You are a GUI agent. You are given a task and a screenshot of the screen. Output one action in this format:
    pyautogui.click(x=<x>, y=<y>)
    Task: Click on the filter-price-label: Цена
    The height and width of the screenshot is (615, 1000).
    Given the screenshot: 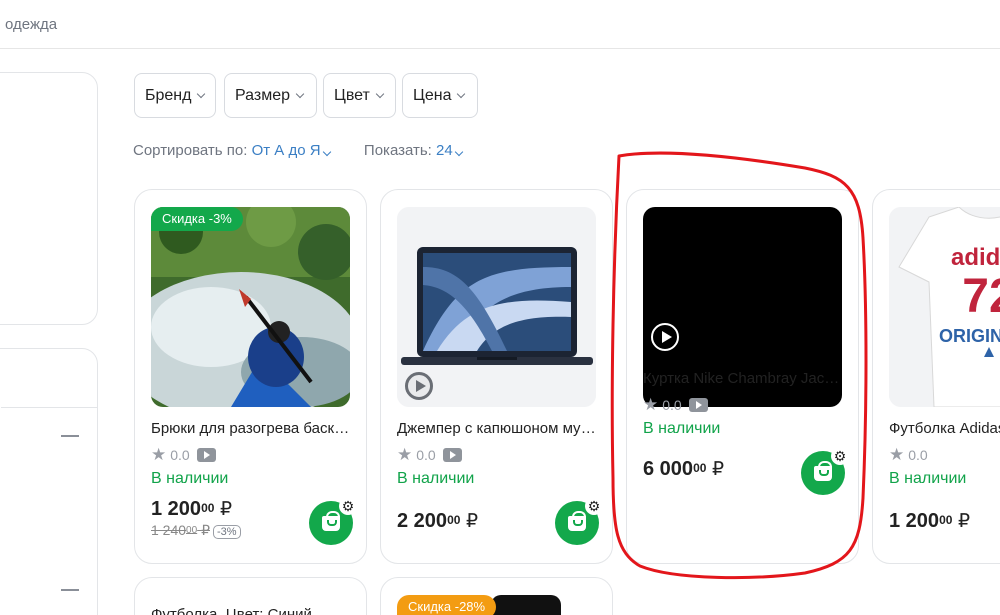 What is the action you would take?
    pyautogui.click(x=432, y=95)
    